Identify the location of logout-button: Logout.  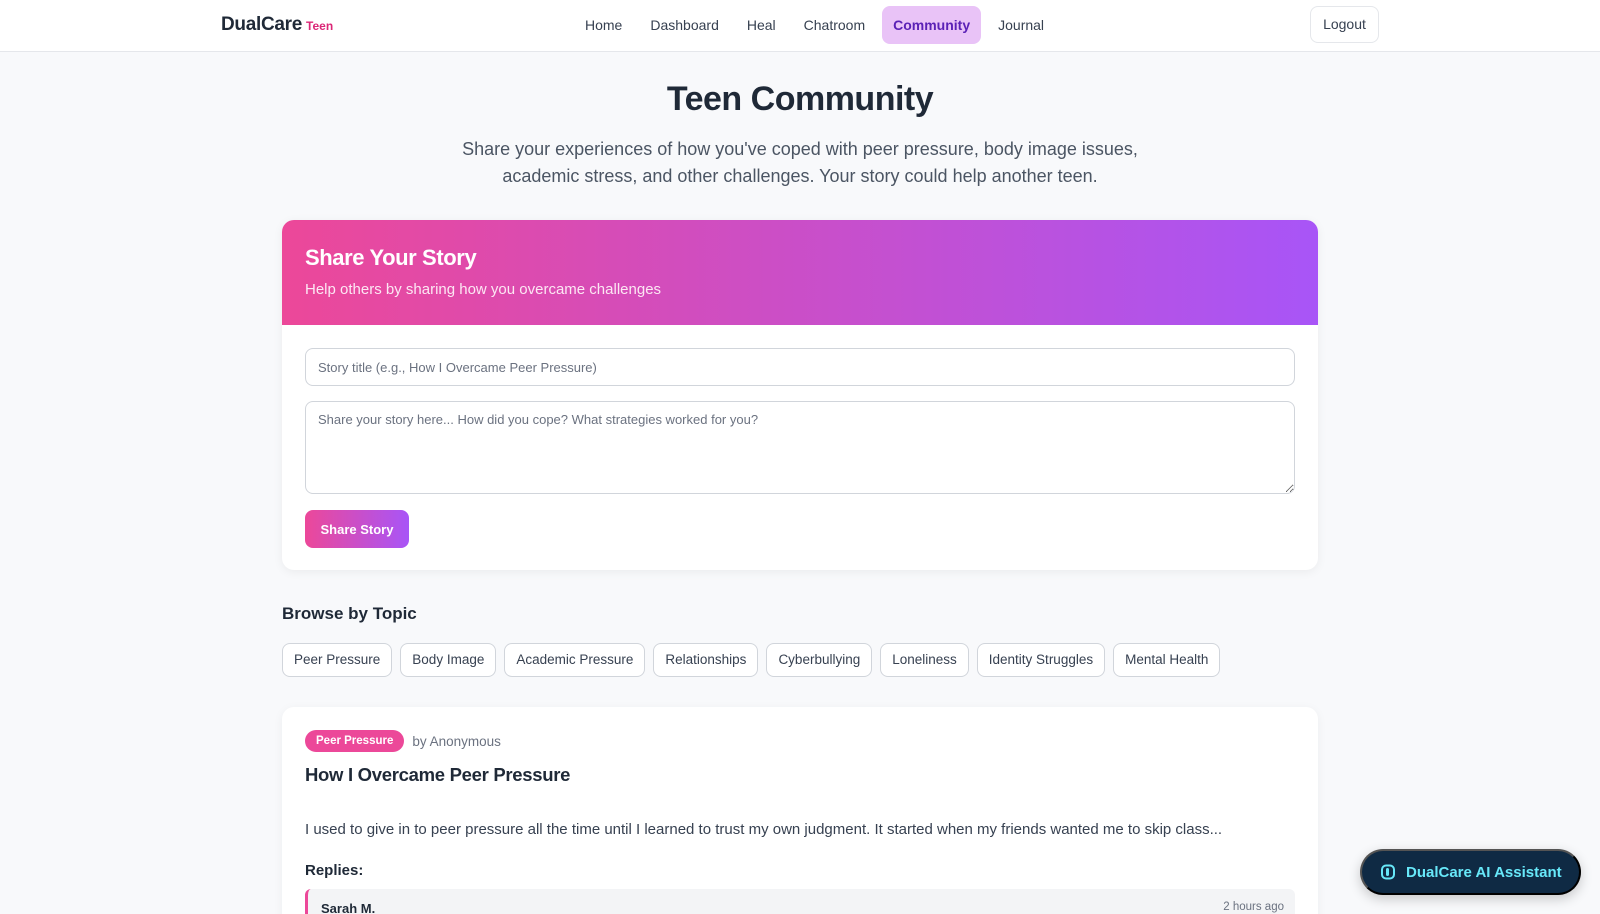
(1344, 24).